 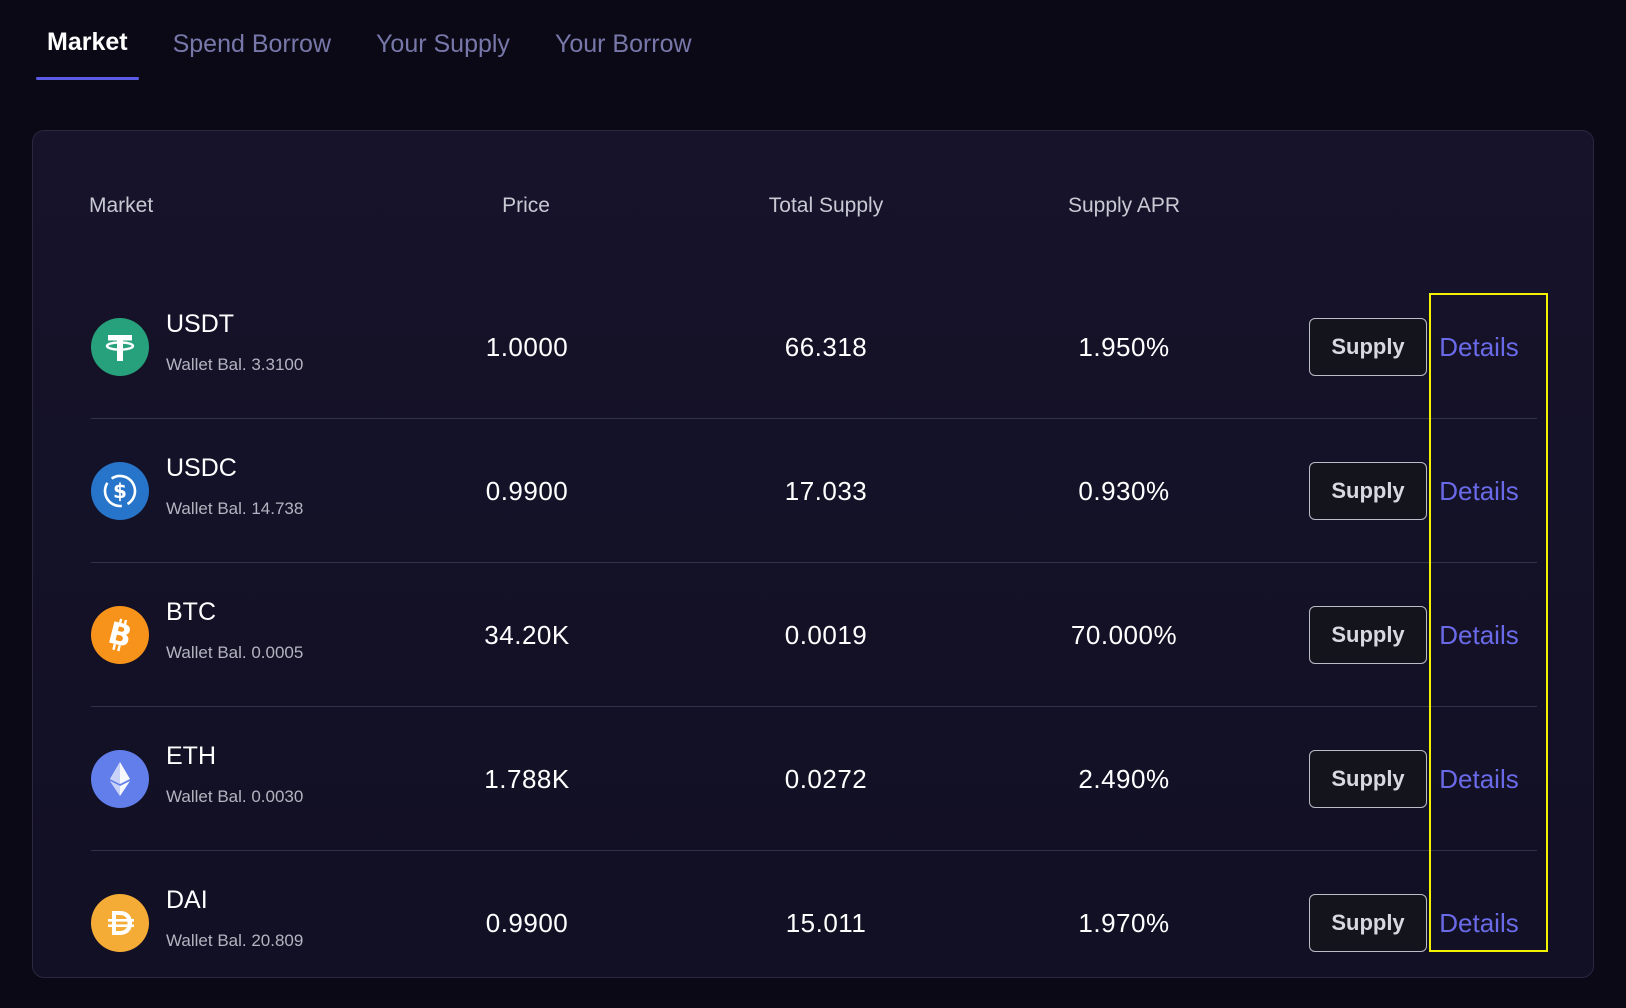 I want to click on total-supply-value: 66.318, so click(x=826, y=347).